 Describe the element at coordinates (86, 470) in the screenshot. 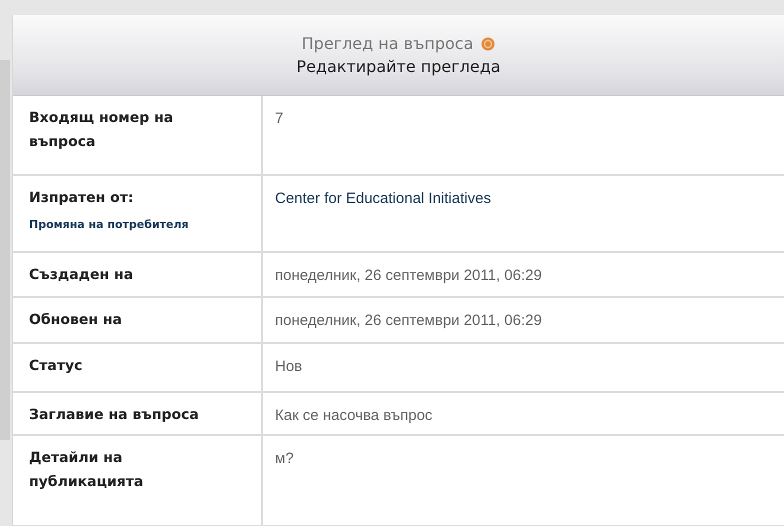

I see `field-label: Детайли на публикацията` at that location.